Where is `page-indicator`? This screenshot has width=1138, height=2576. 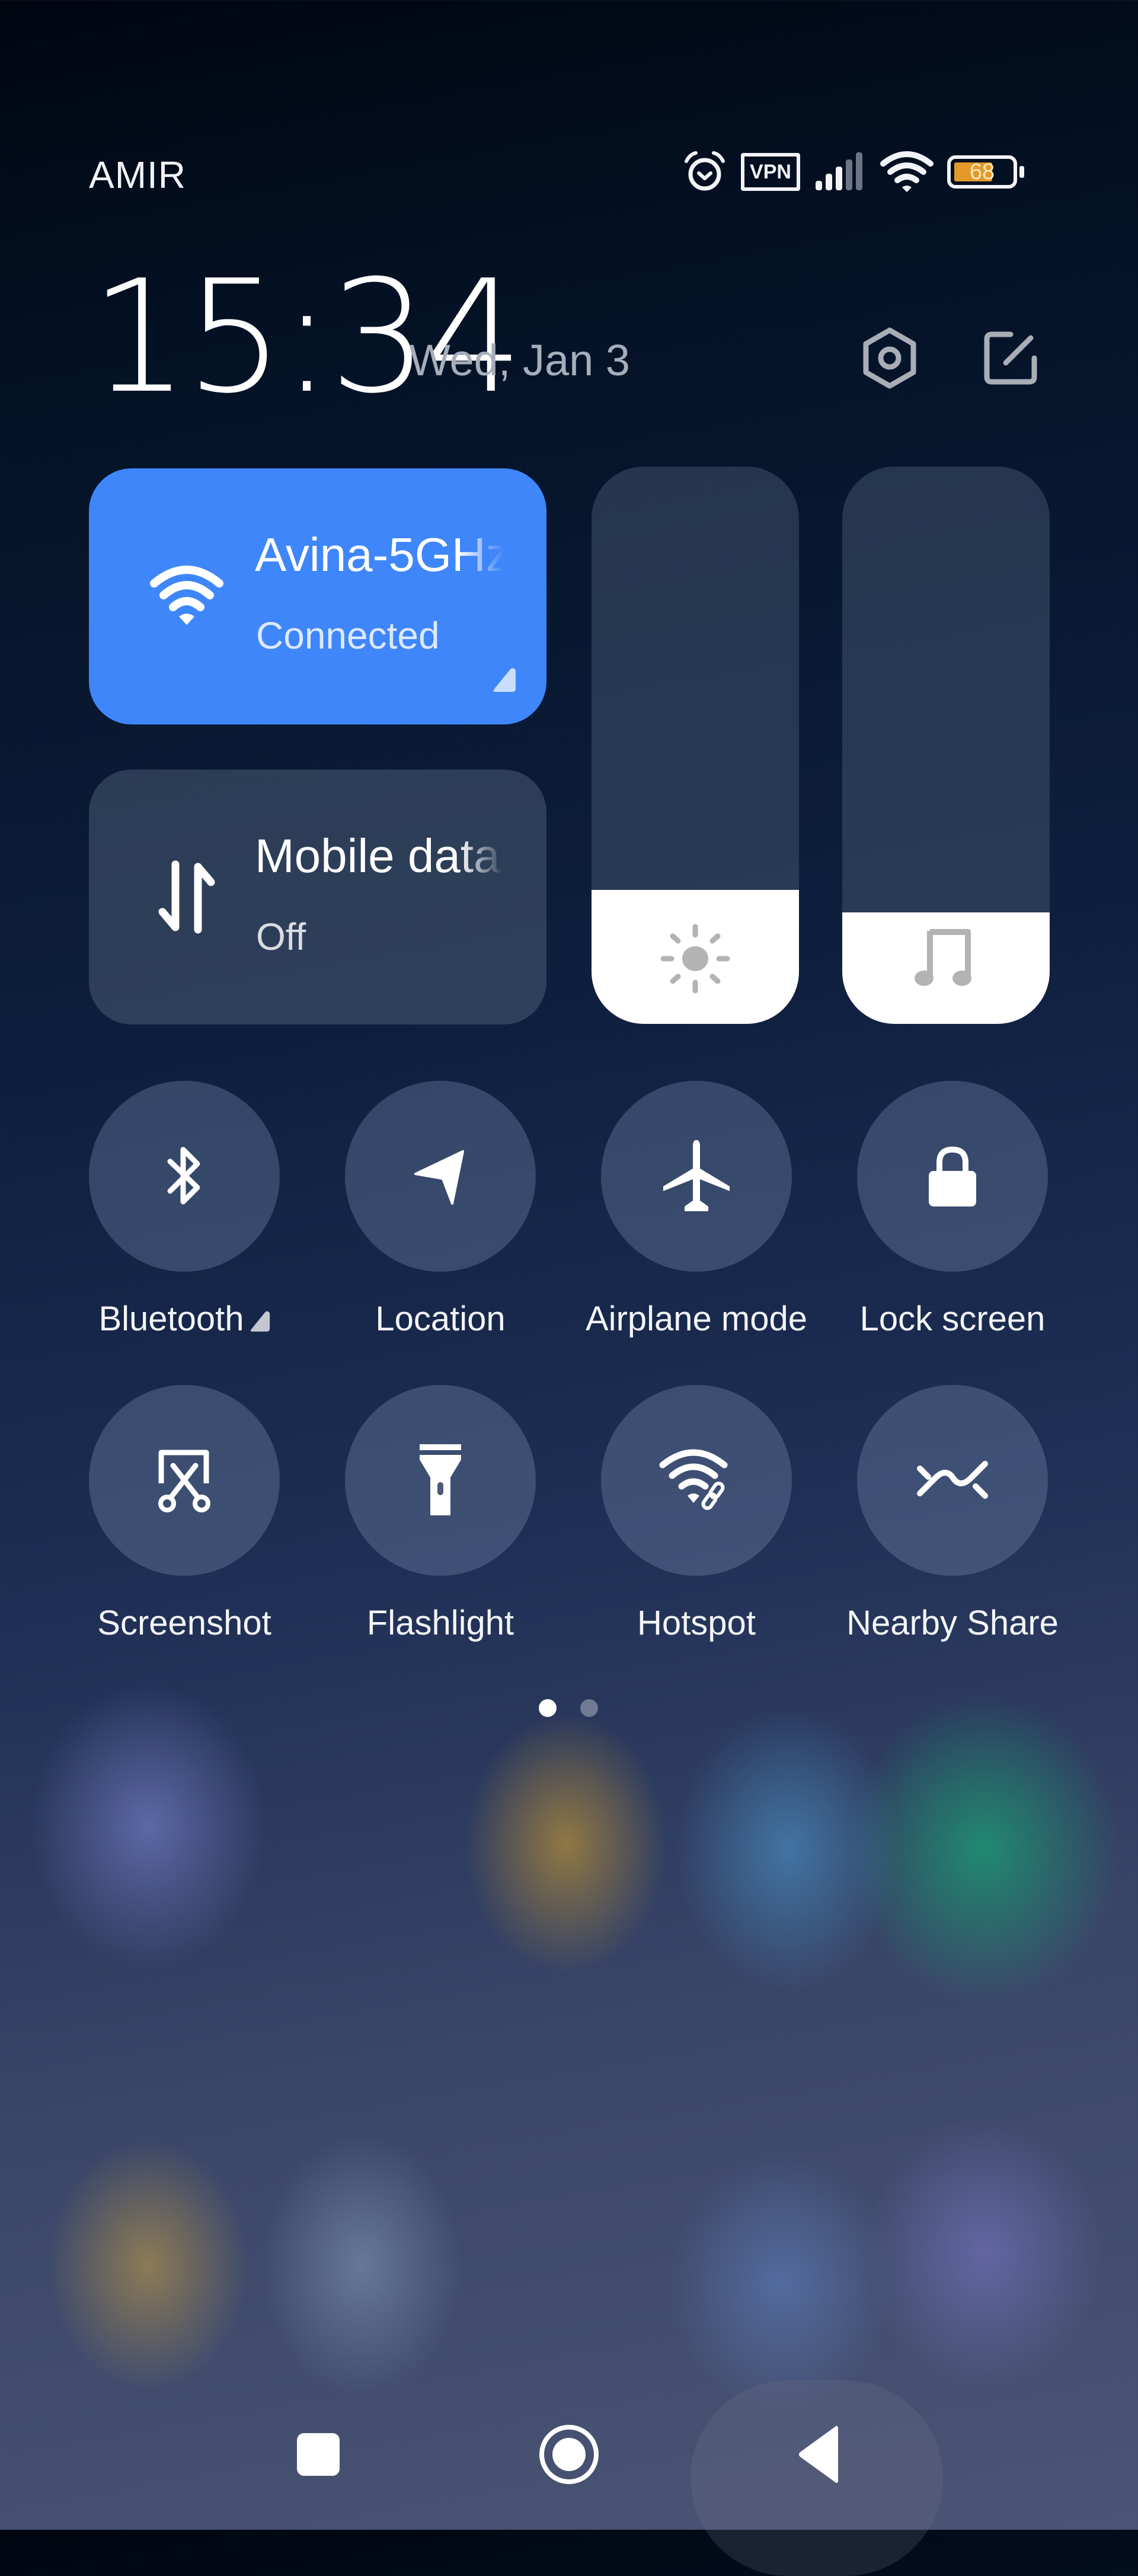 page-indicator is located at coordinates (568, 1708).